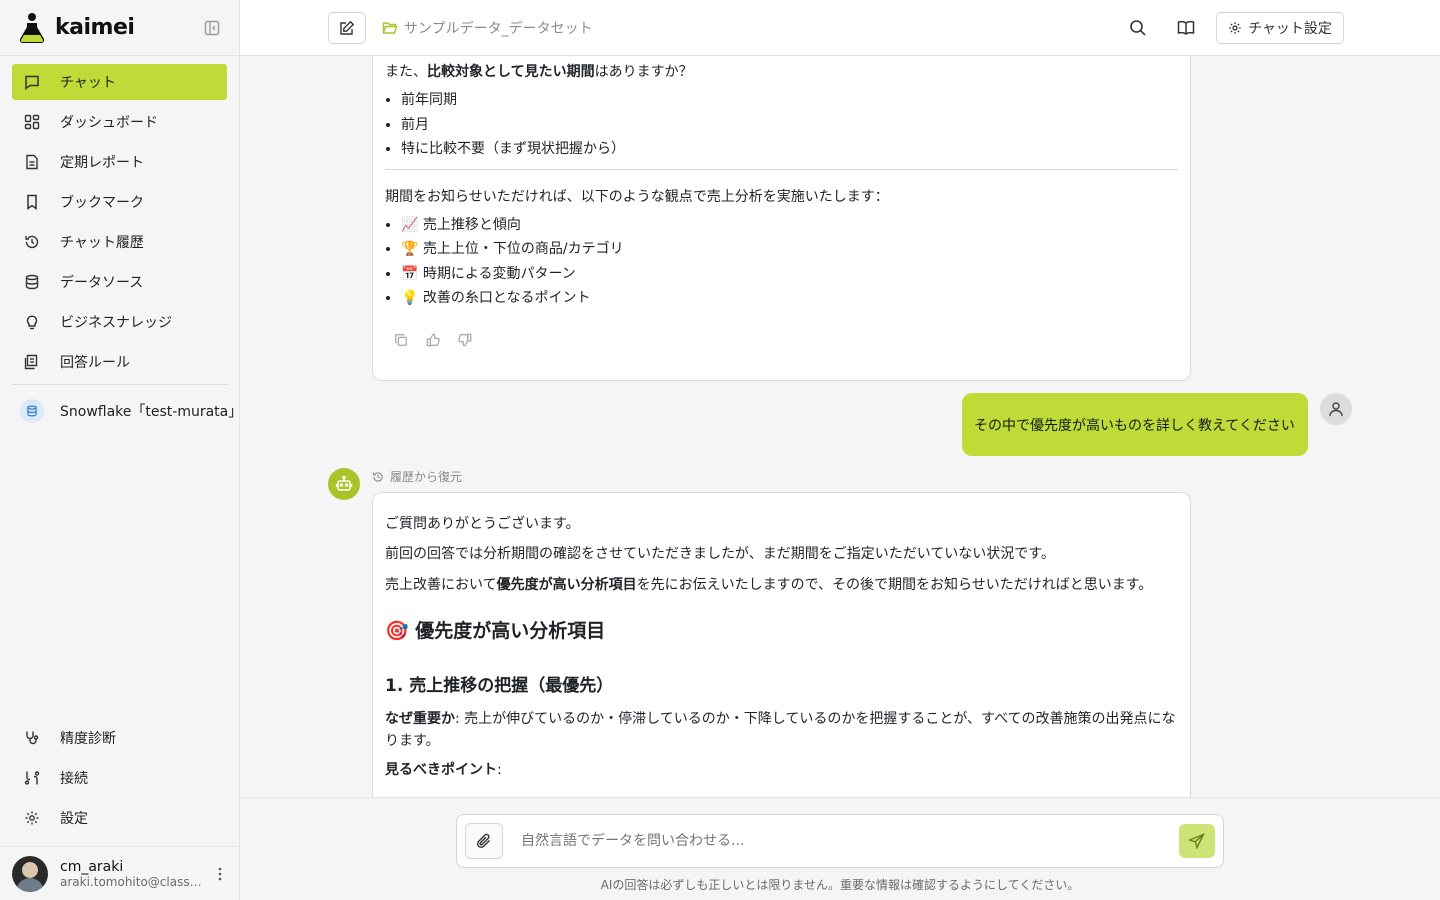 The width and height of the screenshot is (1440, 900). I want to click on sidebar-item-label: データソース, so click(102, 283).